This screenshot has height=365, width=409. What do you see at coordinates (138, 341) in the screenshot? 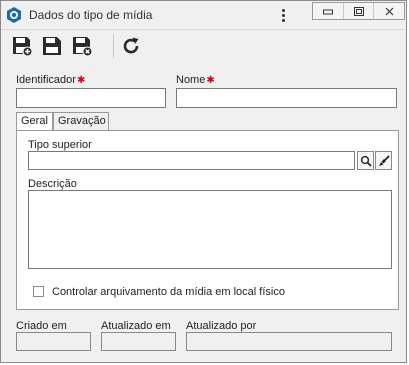
I see `atualizado-em-field` at bounding box center [138, 341].